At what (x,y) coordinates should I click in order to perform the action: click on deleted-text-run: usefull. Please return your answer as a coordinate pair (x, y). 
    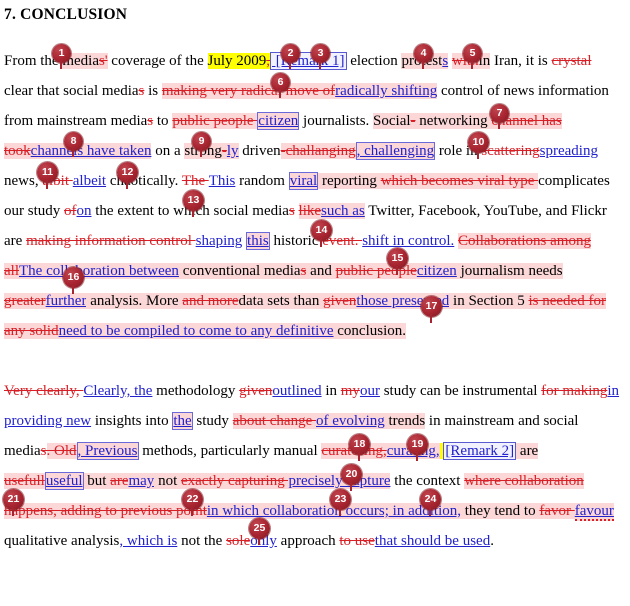
    Looking at the image, I should click on (24, 481).